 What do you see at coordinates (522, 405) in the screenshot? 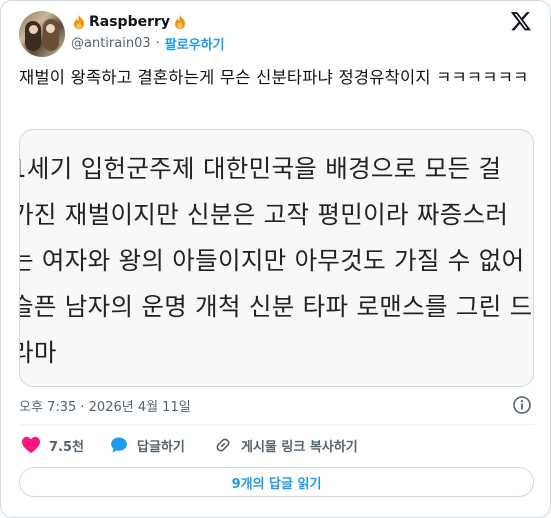
I see `info-icon` at bounding box center [522, 405].